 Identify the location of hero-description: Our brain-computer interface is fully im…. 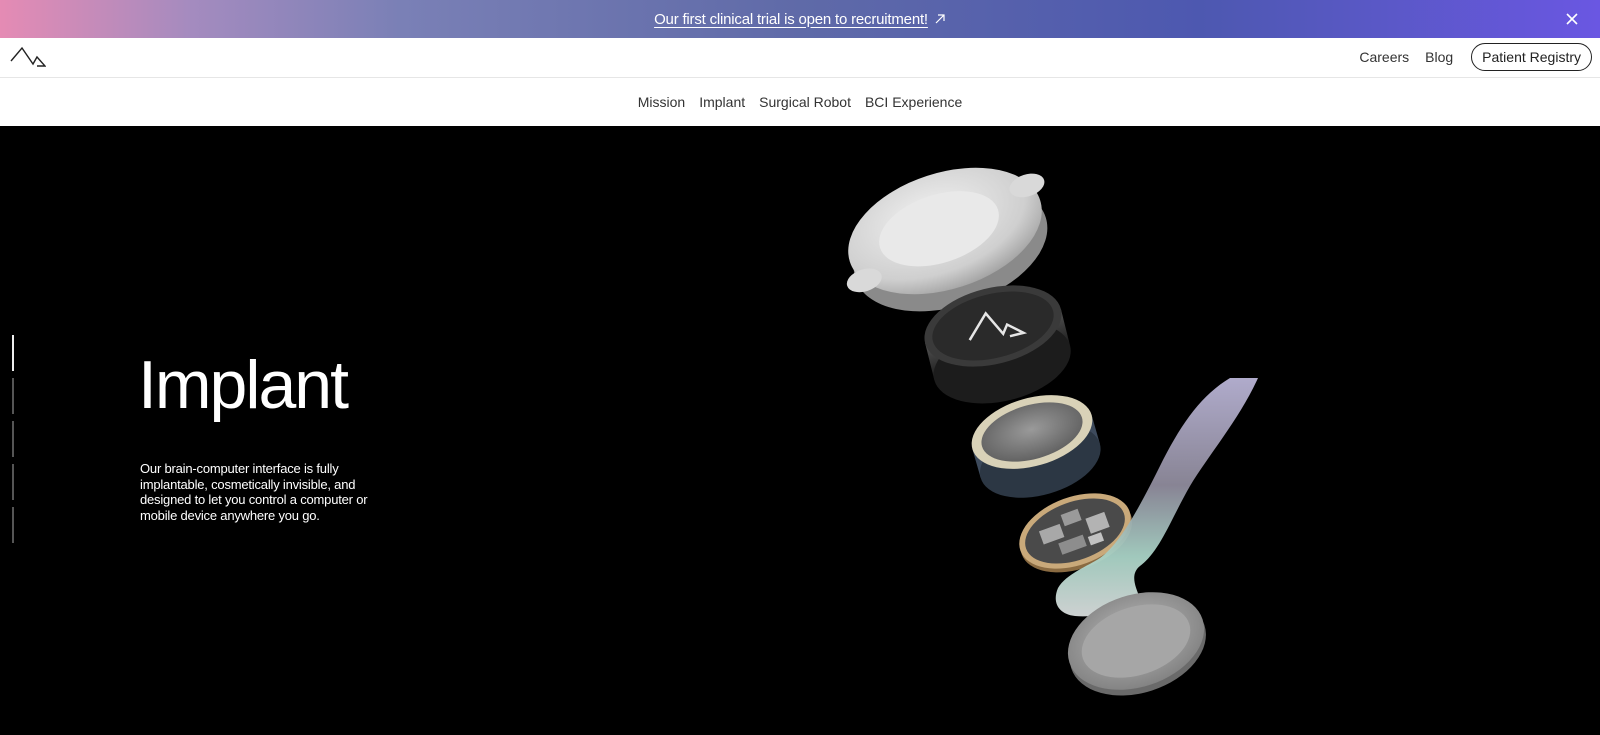
(254, 492).